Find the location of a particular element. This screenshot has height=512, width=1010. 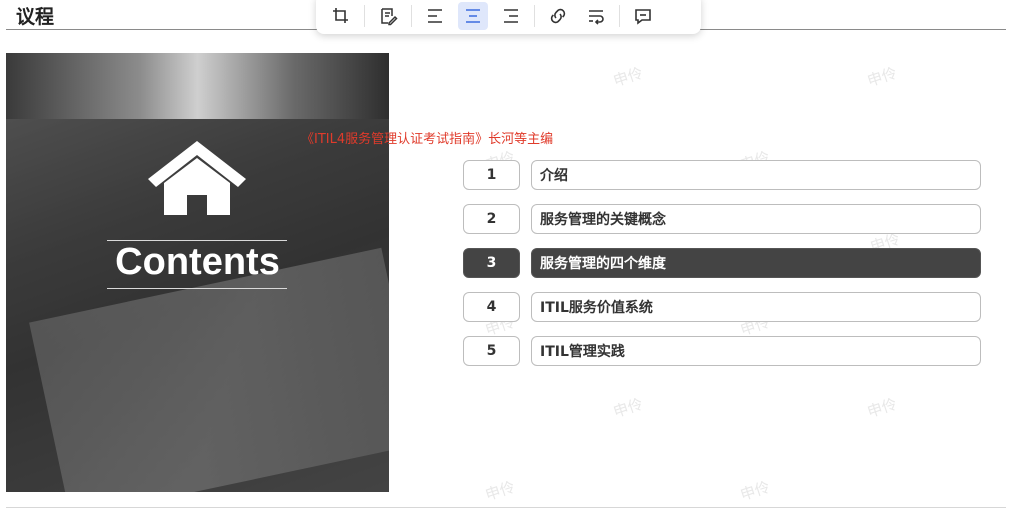

edit-note-icon is located at coordinates (389, 17).